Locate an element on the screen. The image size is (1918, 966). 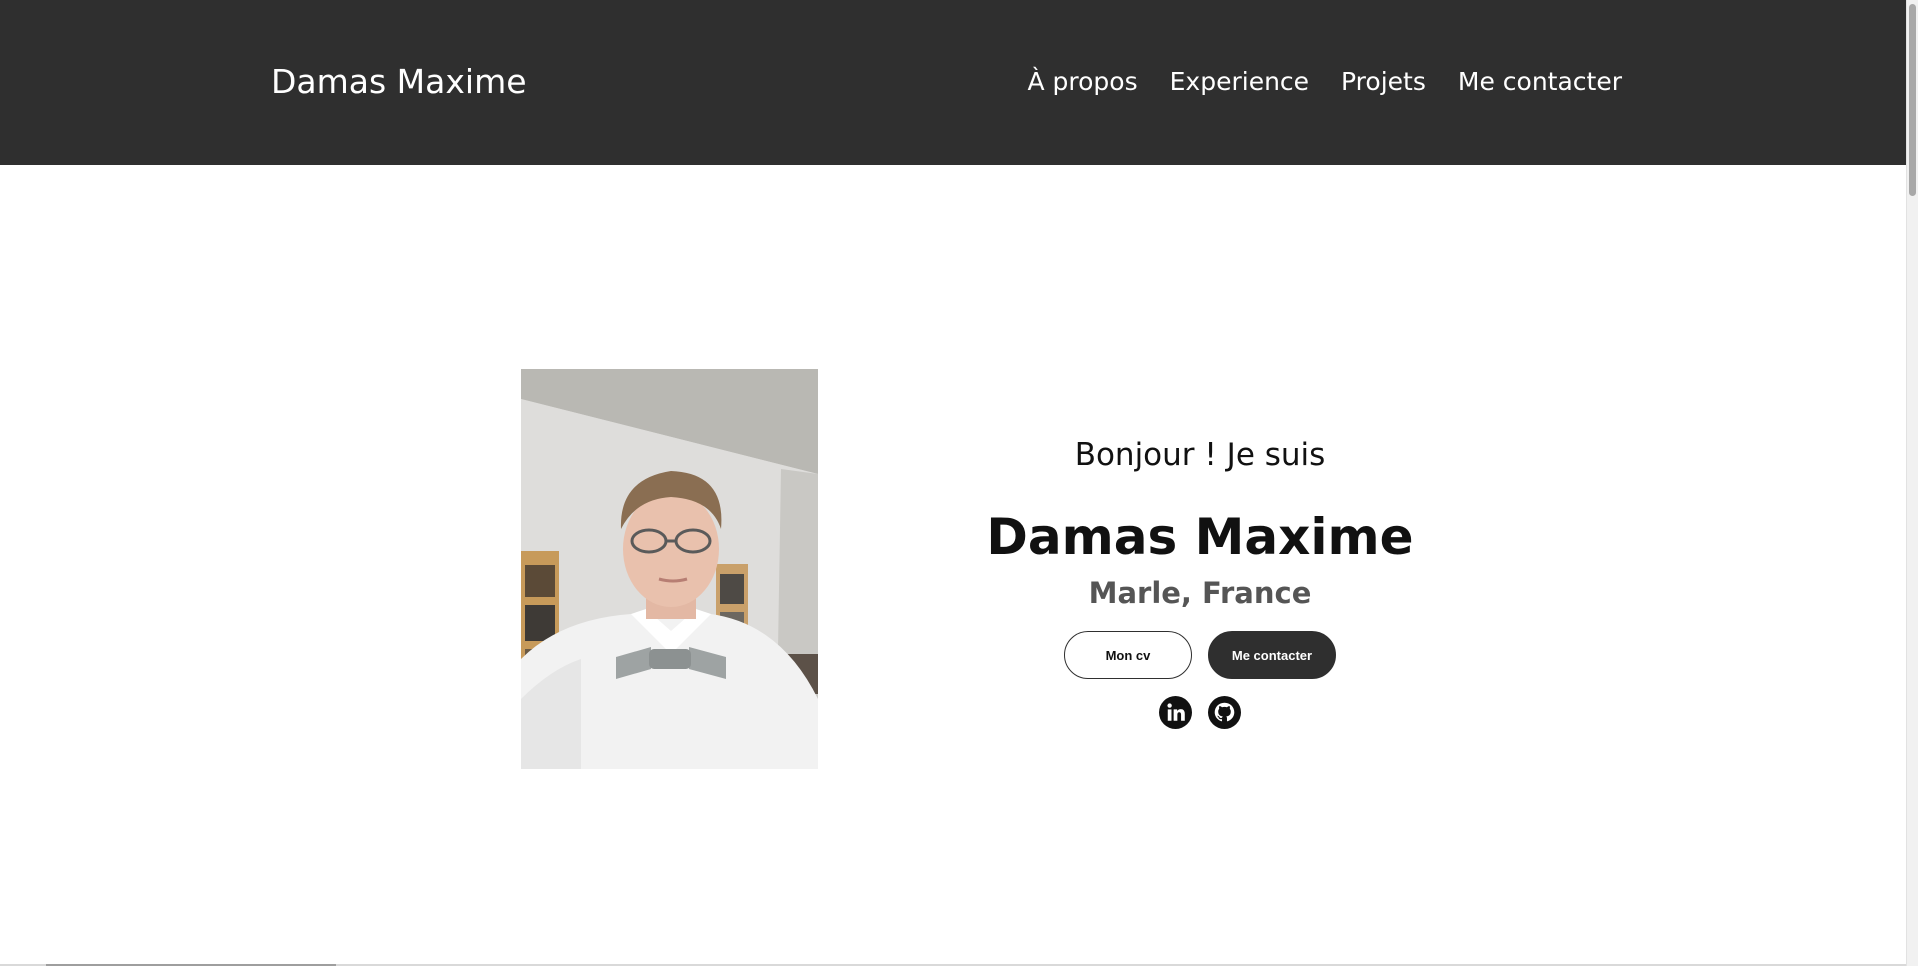
vertical-scrollbar-thumb is located at coordinates (1912, 100).